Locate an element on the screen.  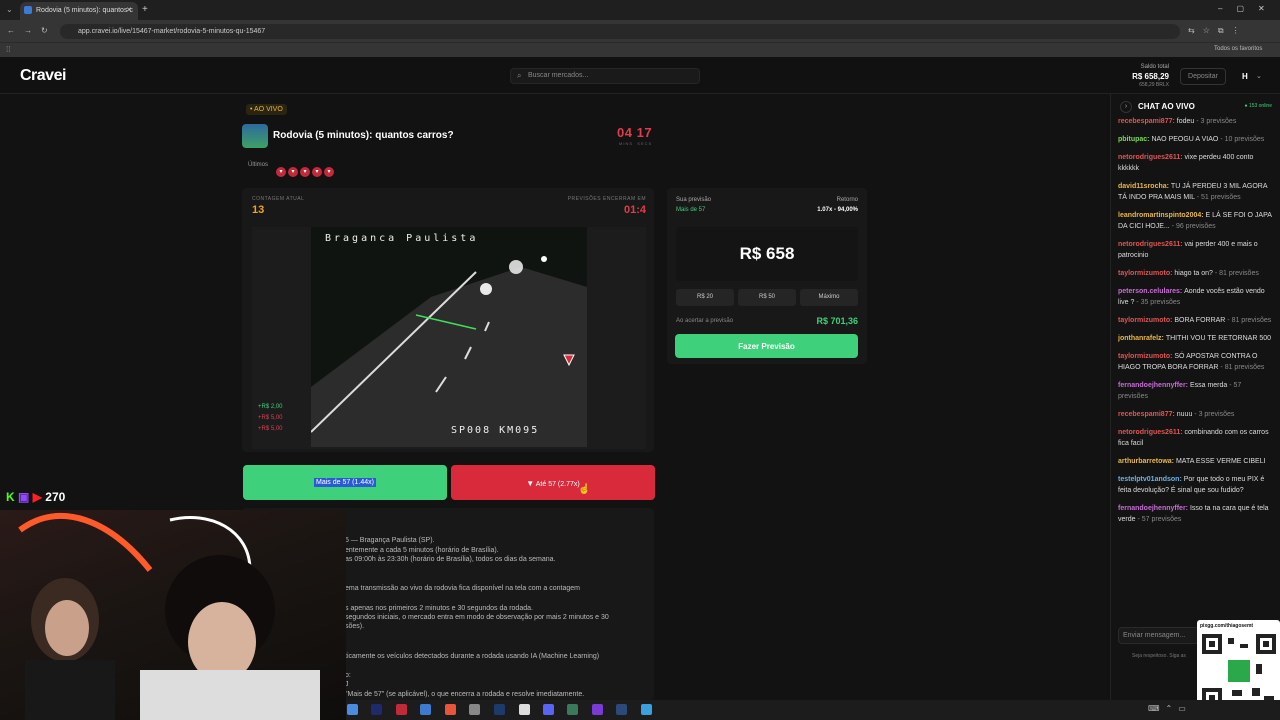
quick-amount-20: R$ 20 is located at coordinates (705, 297).